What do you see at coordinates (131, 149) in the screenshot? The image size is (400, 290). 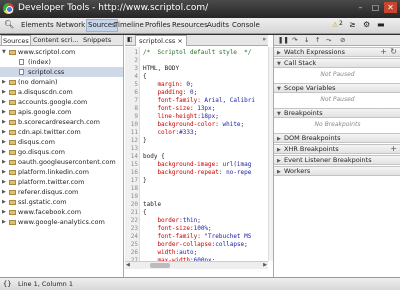 I see `line-number: 13` at bounding box center [131, 149].